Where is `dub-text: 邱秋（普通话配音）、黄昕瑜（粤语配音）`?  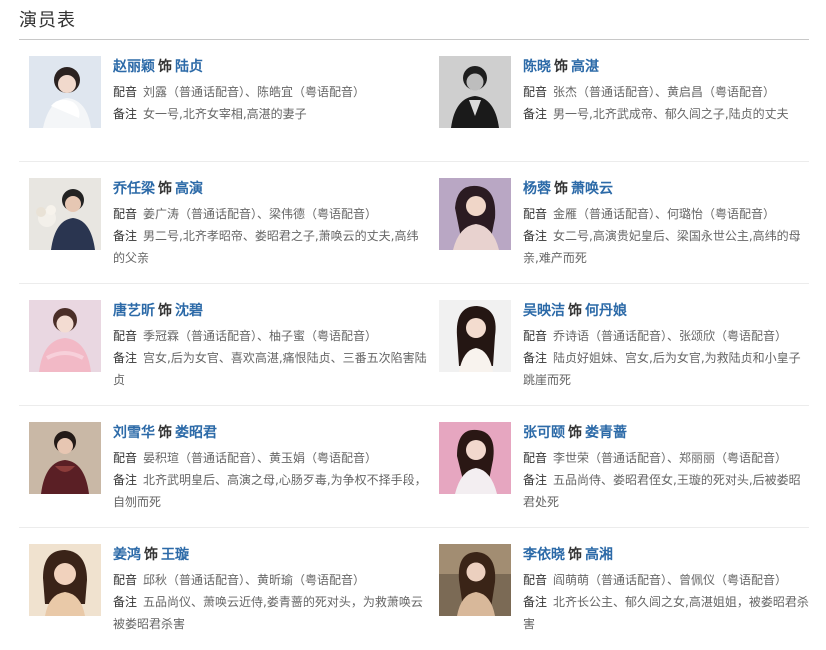
dub-text: 邱秋（普通话配音）、黄昕瑜（粤语配音） is located at coordinates (254, 580).